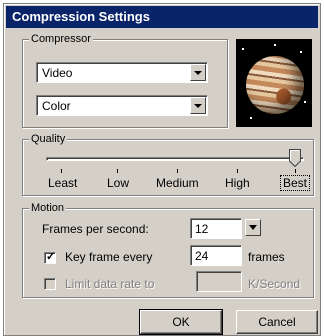  Describe the element at coordinates (181, 322) in the screenshot. I see `ok-button: OK` at that location.